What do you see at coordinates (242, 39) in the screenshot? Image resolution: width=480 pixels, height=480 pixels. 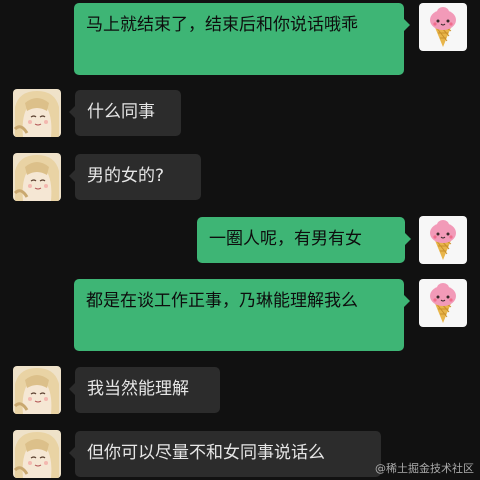 I see `sent-message-bubble: 马上就结束了，结束后和你说话哦乖` at bounding box center [242, 39].